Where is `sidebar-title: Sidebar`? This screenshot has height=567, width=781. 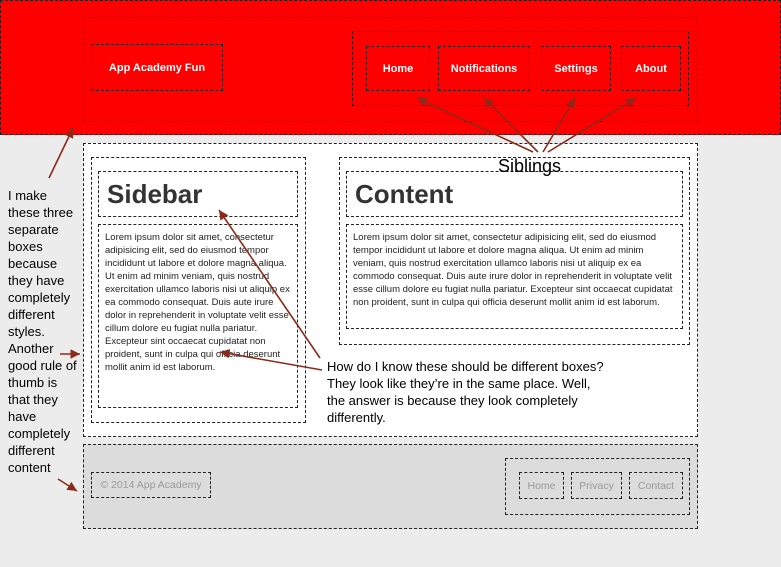 sidebar-title: Sidebar is located at coordinates (198, 194).